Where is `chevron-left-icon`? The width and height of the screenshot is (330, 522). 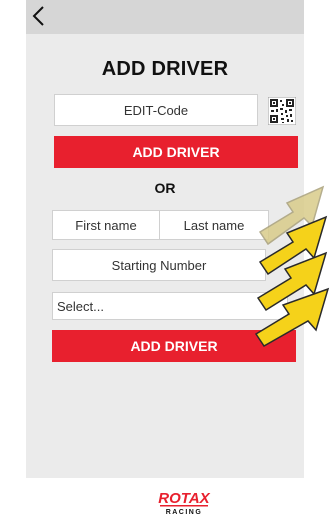
chevron-left-icon is located at coordinates (39, 16).